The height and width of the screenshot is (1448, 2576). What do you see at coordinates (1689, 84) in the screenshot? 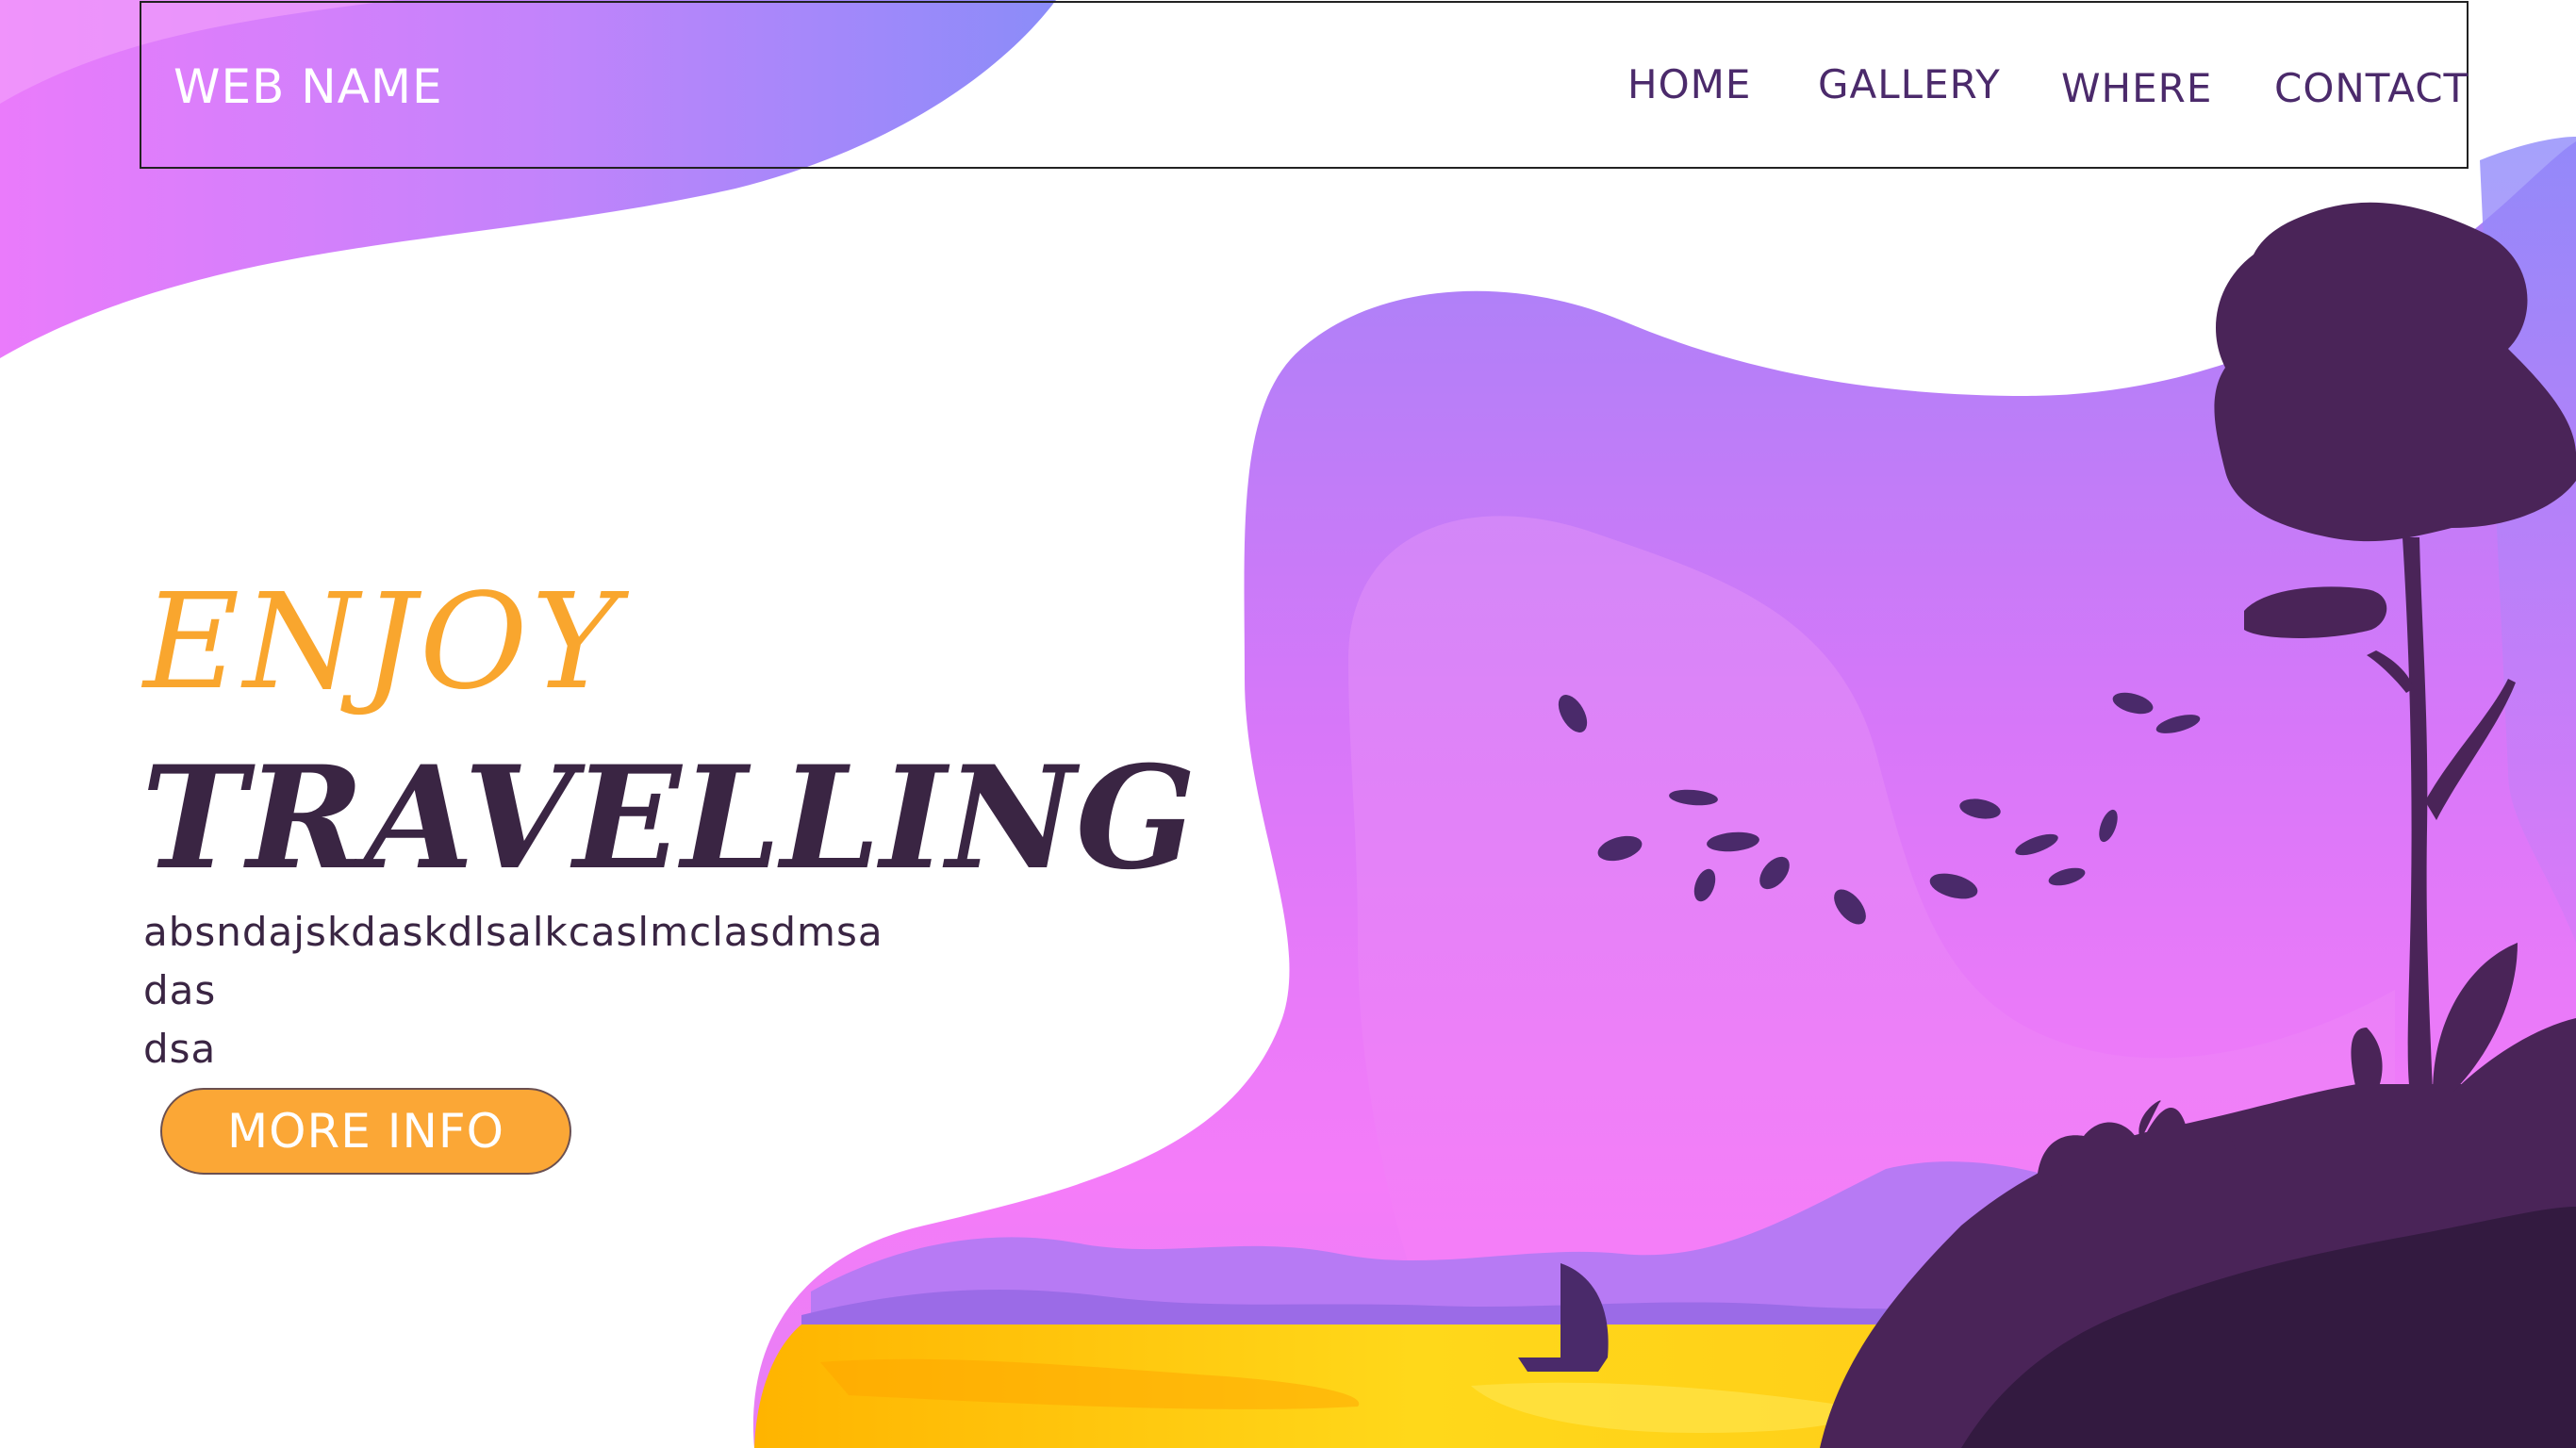
I see `nav-link-home: HOME` at bounding box center [1689, 84].